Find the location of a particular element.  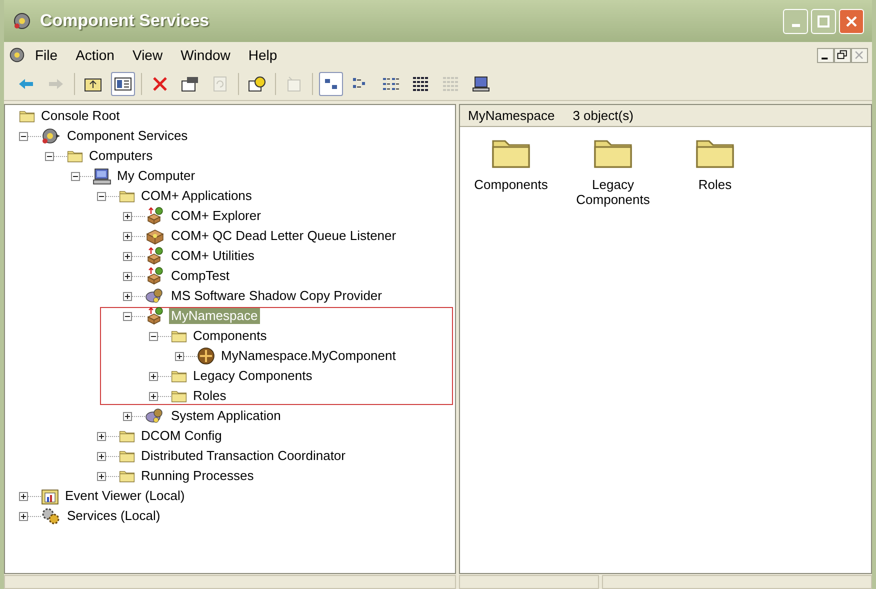

close-button is located at coordinates (851, 21).